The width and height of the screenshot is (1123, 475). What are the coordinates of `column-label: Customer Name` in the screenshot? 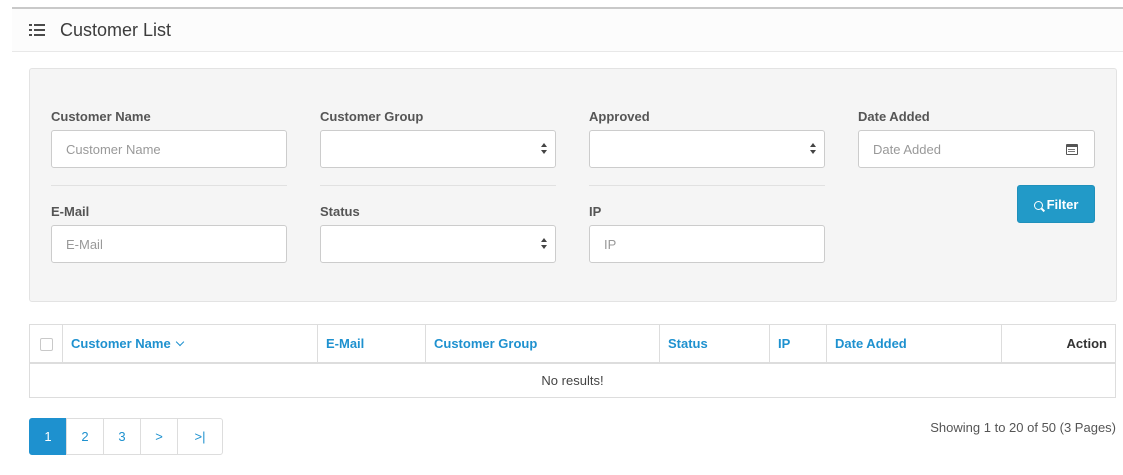 It's located at (121, 343).